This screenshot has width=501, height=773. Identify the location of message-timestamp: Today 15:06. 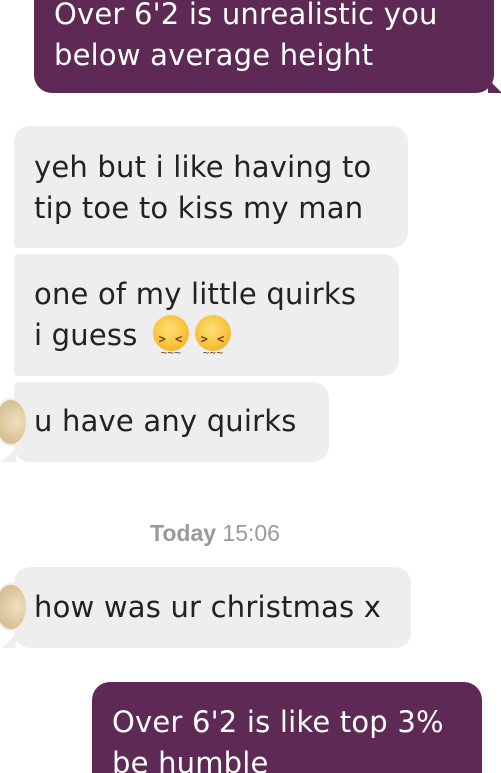
(215, 533).